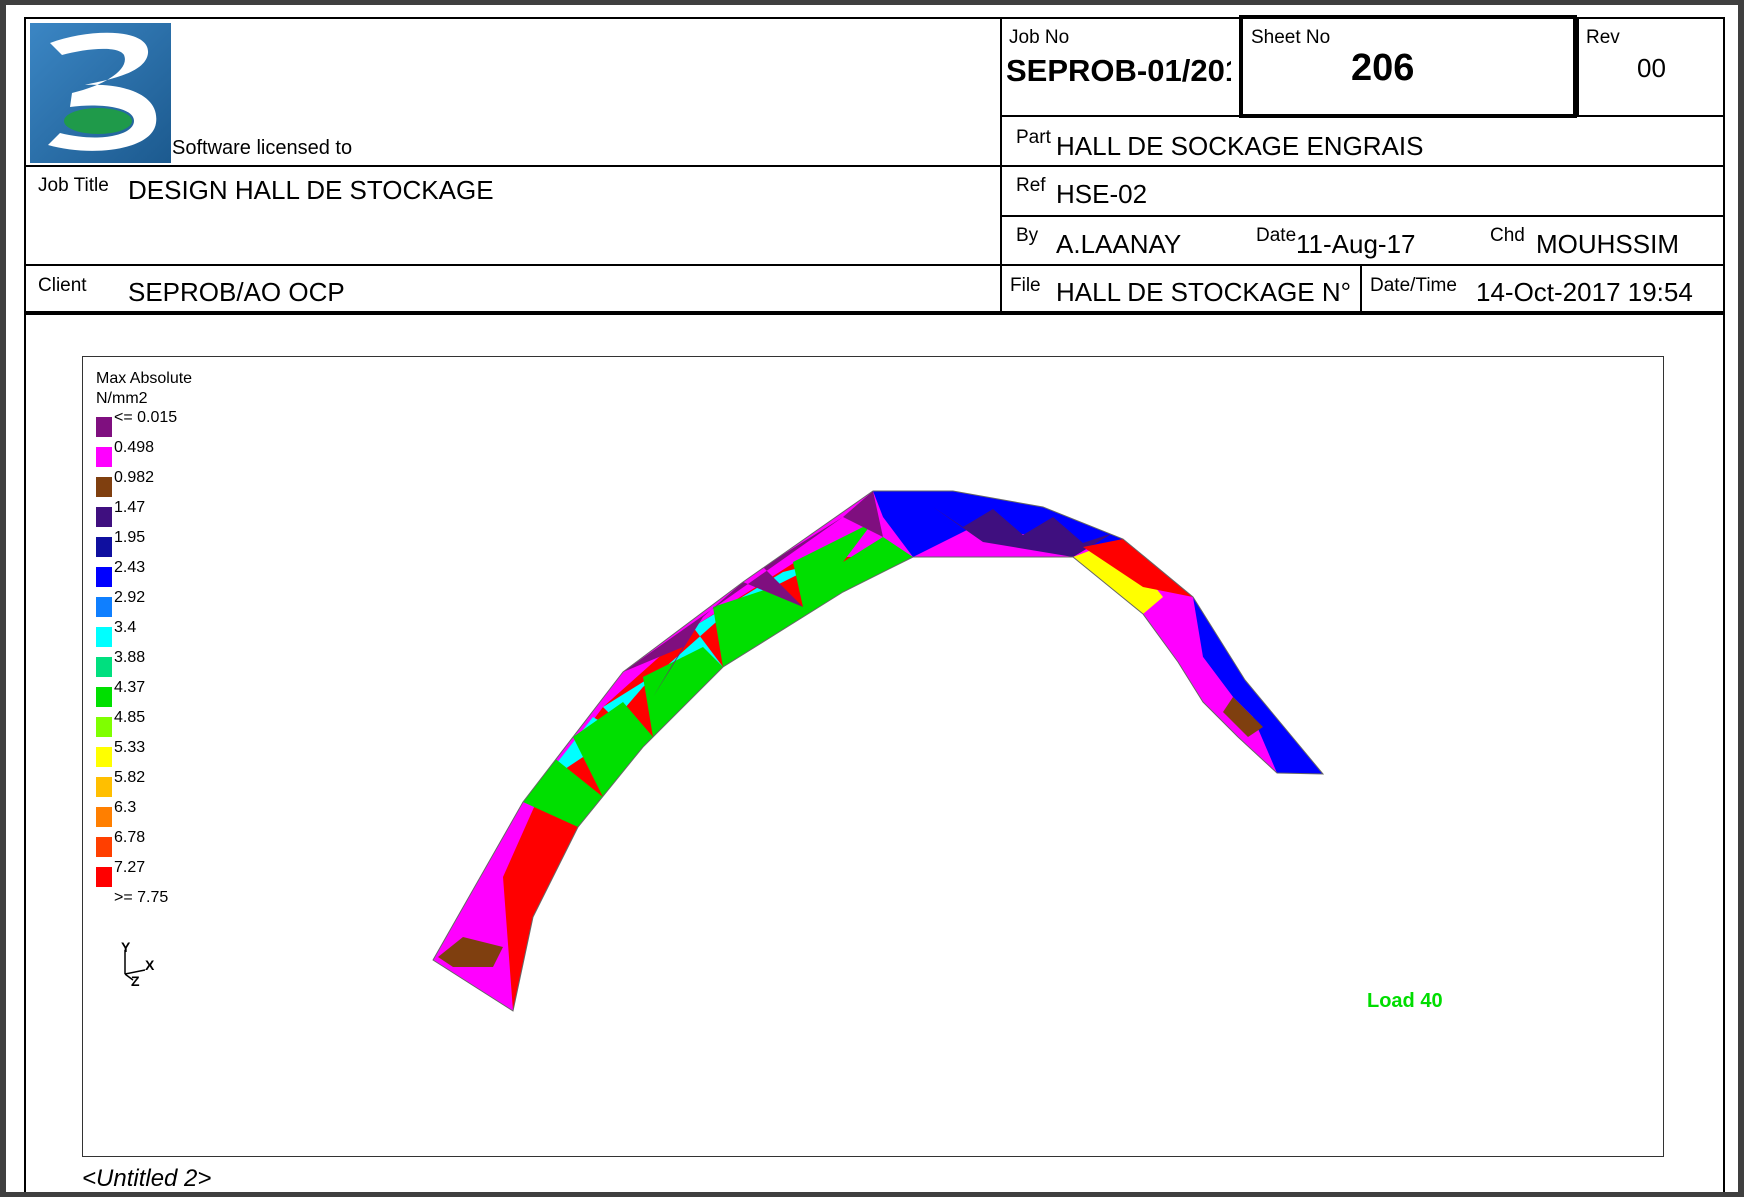  What do you see at coordinates (1405, 1001) in the screenshot?
I see `load-case-label: Load 40` at bounding box center [1405, 1001].